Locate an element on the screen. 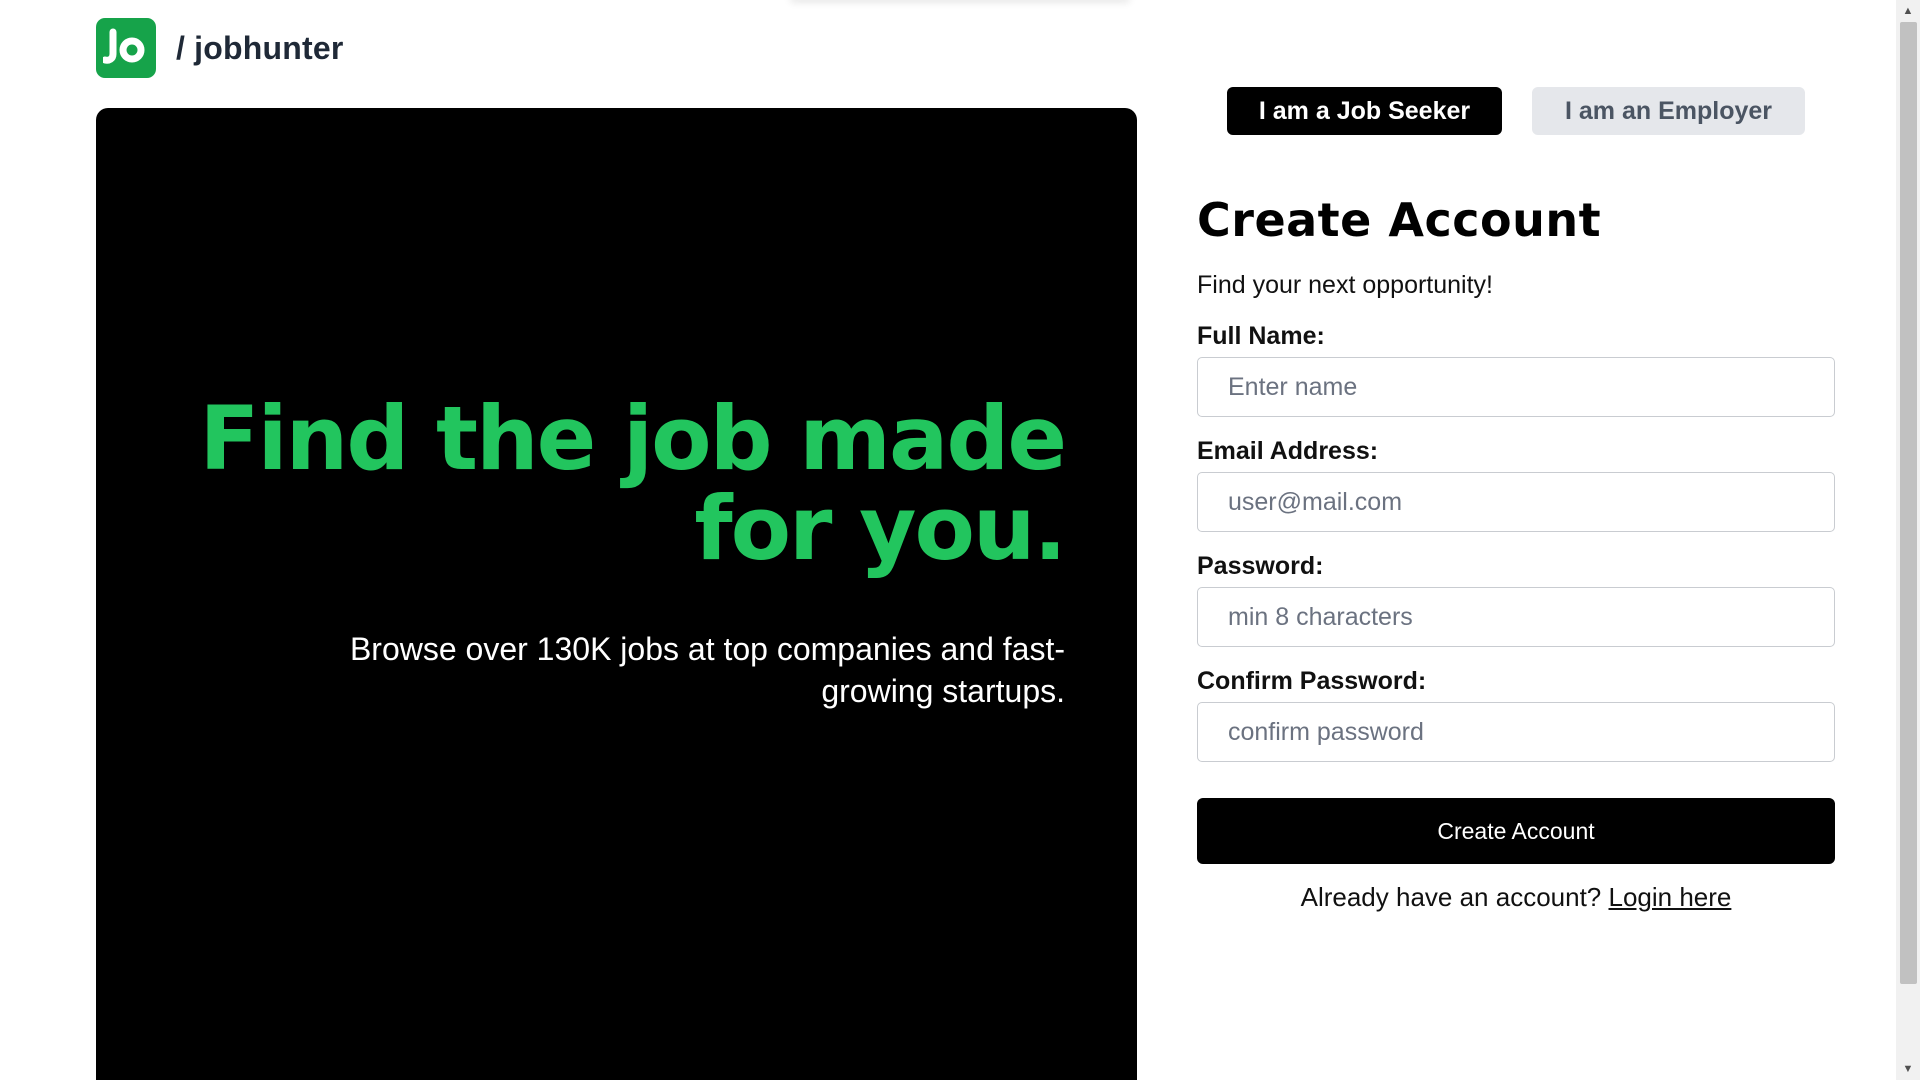 This screenshot has width=1920, height=1080. login-prompt-text: Already have an account? is located at coordinates (1451, 897).